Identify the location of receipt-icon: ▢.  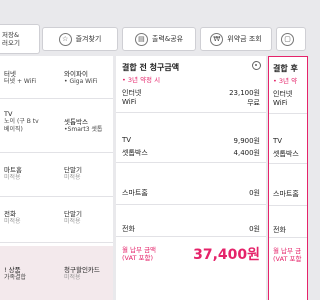
(287, 39).